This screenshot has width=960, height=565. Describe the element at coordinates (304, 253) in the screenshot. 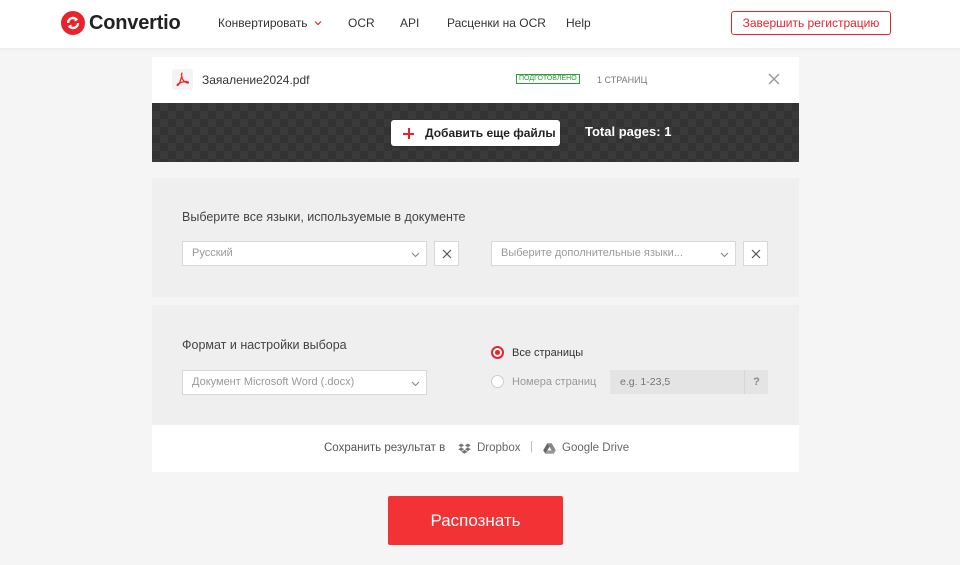

I see `primary-language-select: Русский` at that location.